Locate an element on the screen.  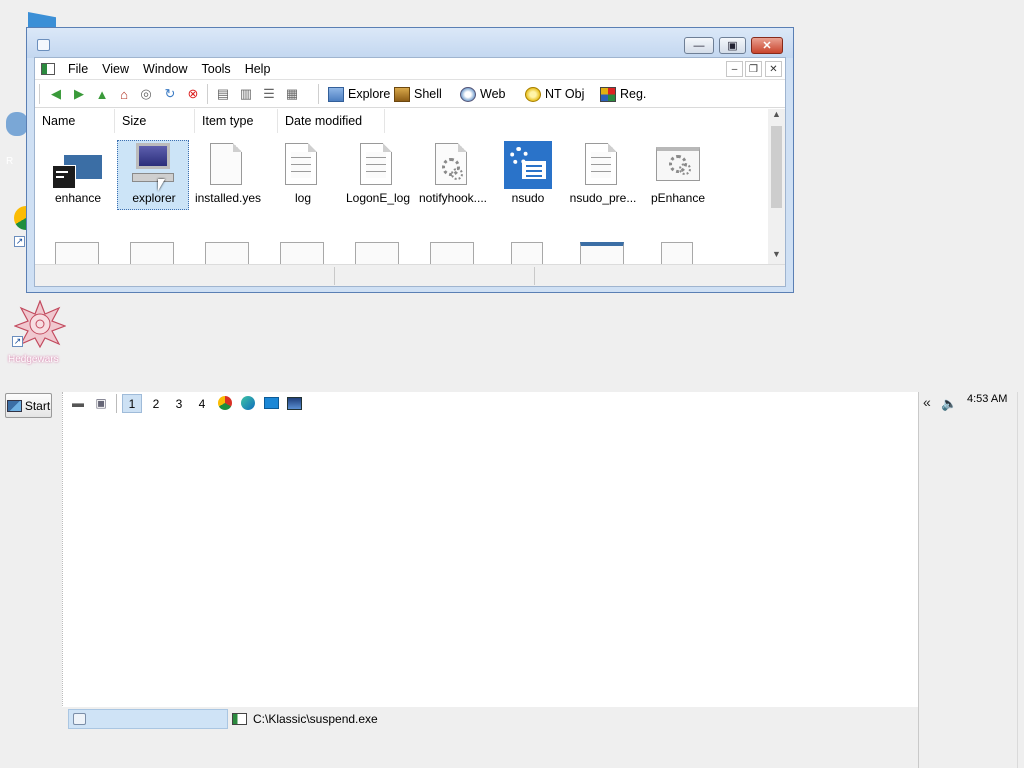
mdi-close-button: ✕ is located at coordinates (773, 69).